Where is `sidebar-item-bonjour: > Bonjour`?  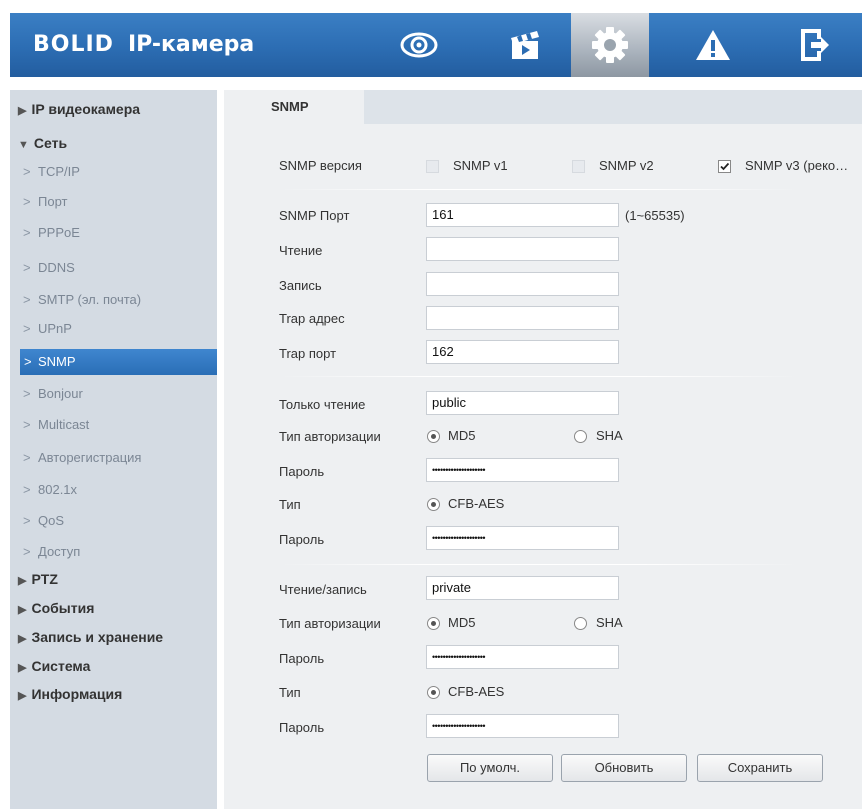 sidebar-item-bonjour: > Bonjour is located at coordinates (113, 394).